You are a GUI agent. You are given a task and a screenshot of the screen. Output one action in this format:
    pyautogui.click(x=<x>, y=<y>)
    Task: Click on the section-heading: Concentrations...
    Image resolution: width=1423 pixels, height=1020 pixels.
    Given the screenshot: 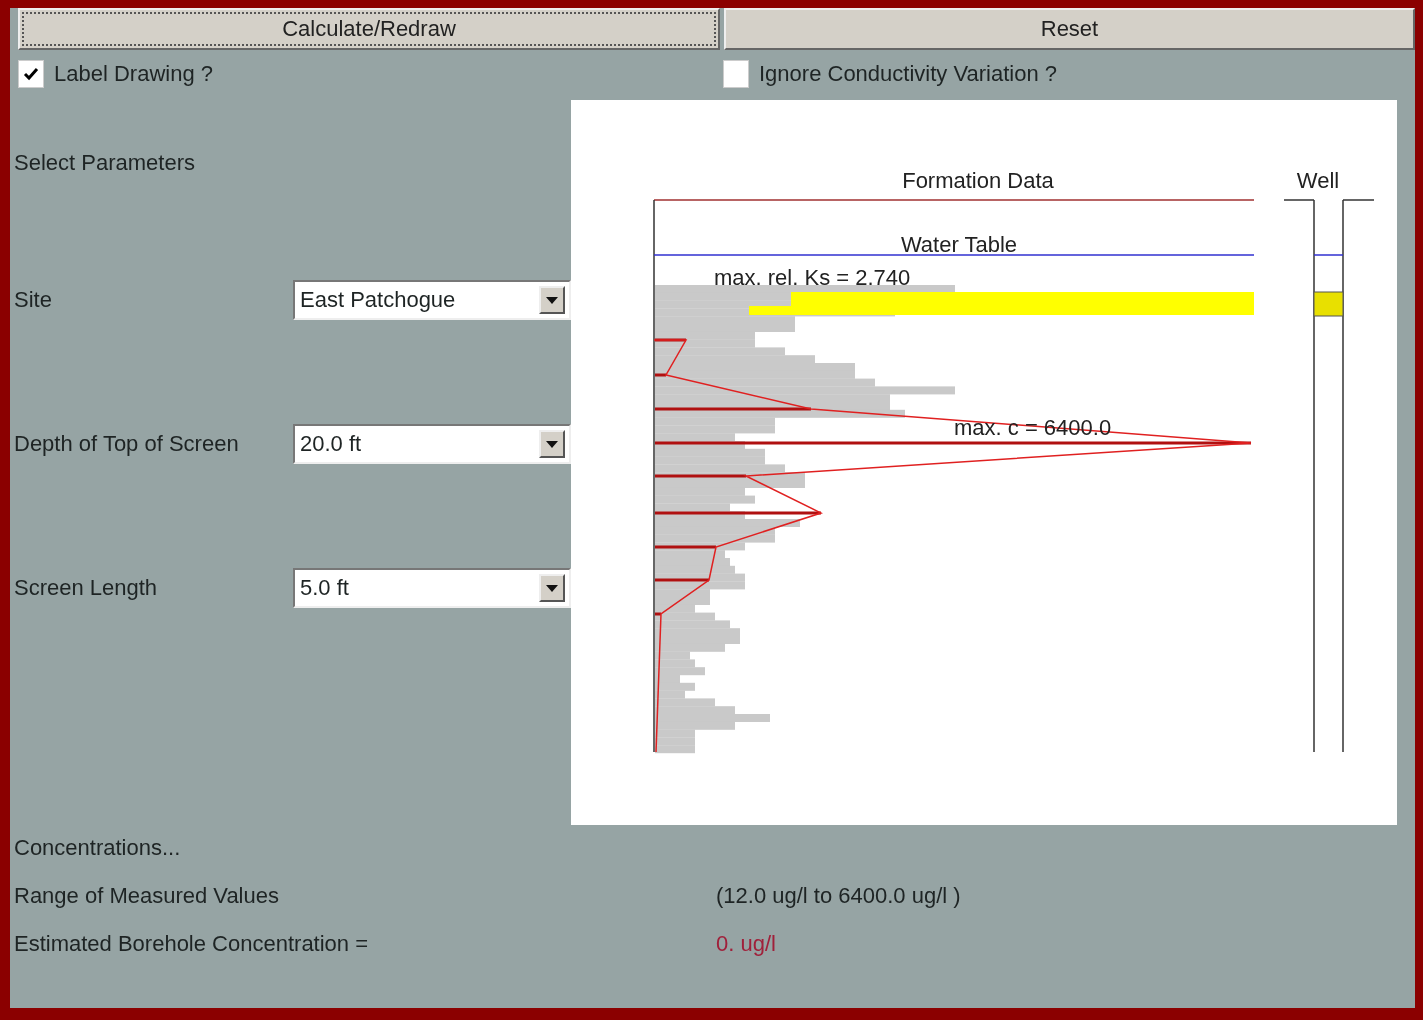 What is the action you would take?
    pyautogui.click(x=98, y=848)
    